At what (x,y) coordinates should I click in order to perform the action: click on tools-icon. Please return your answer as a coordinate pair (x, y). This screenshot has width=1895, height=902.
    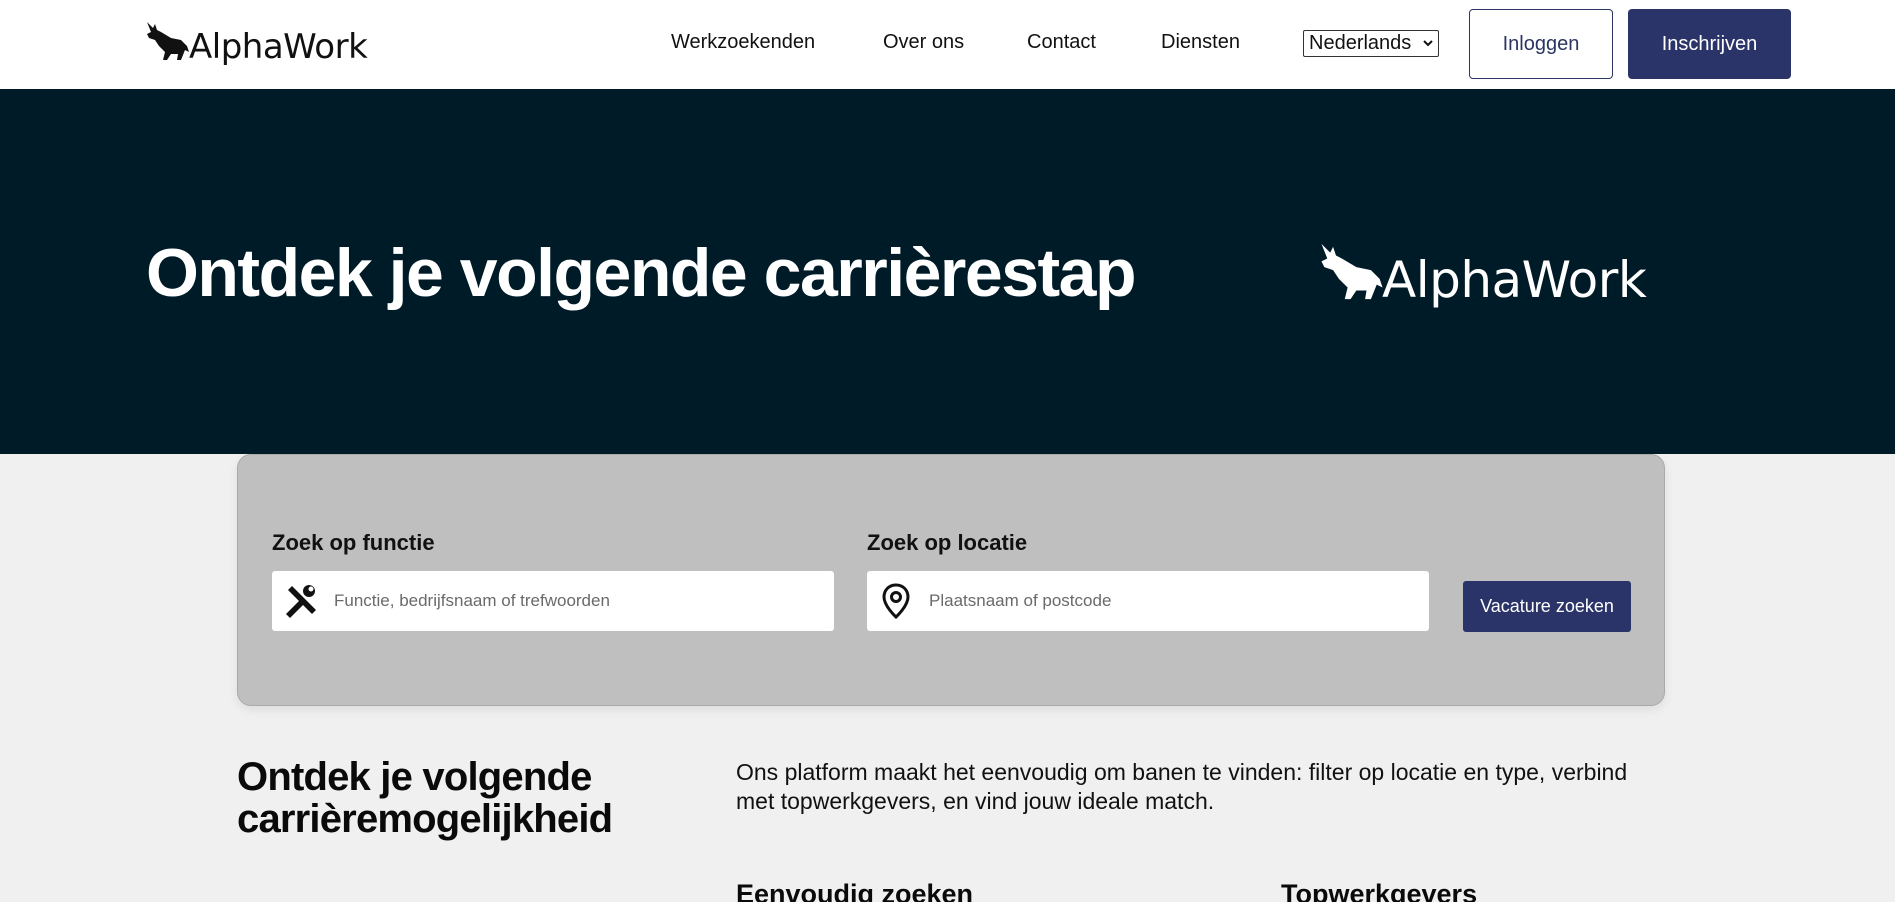
    Looking at the image, I should click on (301, 601).